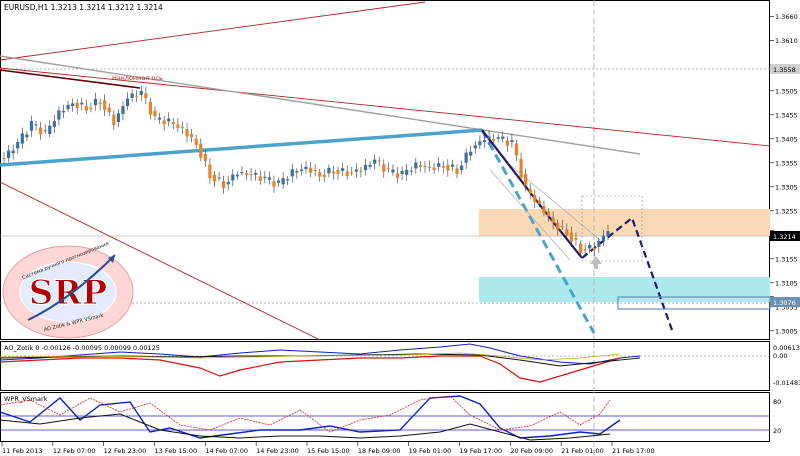 The height and width of the screenshot is (456, 800). Describe the element at coordinates (786, 163) in the screenshot. I see `price-tick-label: 1.3355` at that location.